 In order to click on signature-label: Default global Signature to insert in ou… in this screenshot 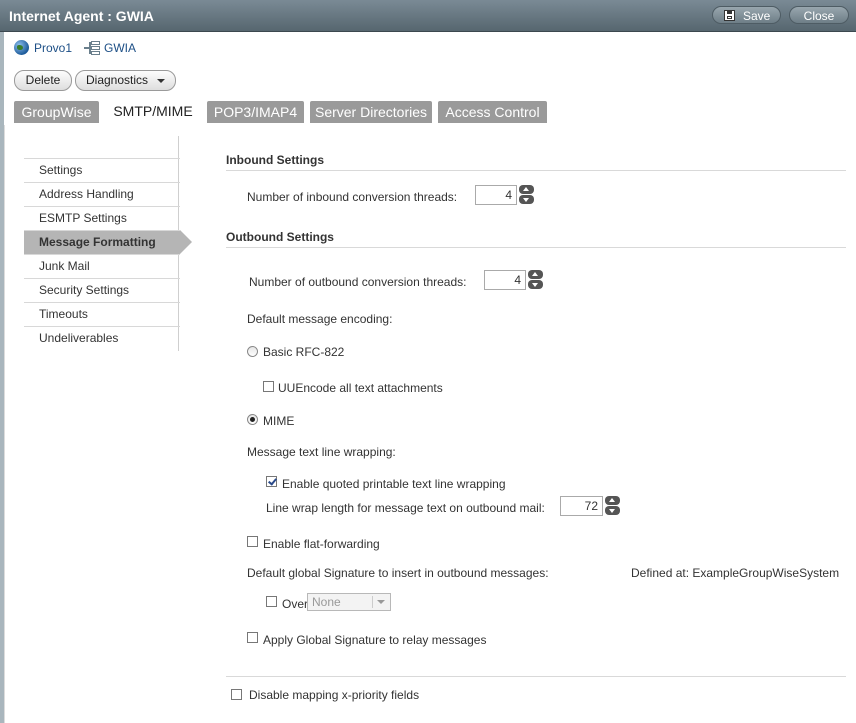, I will do `click(398, 573)`.